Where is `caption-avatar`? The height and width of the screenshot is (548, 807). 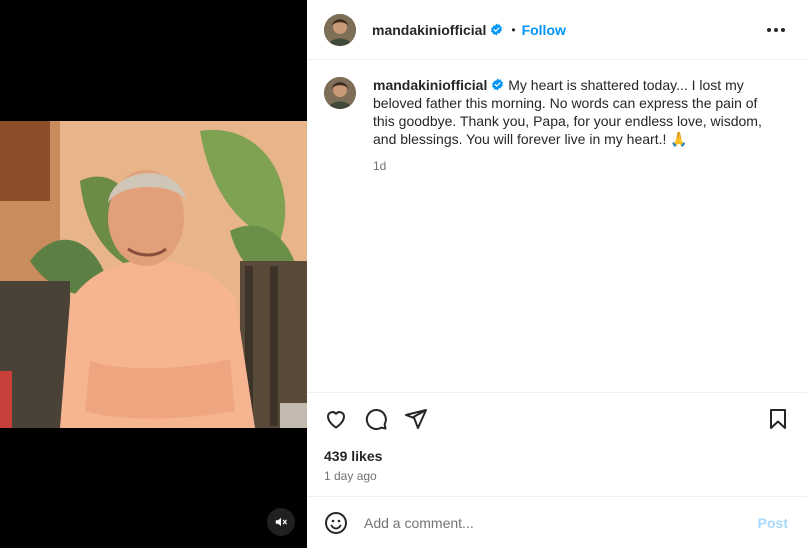 caption-avatar is located at coordinates (340, 93).